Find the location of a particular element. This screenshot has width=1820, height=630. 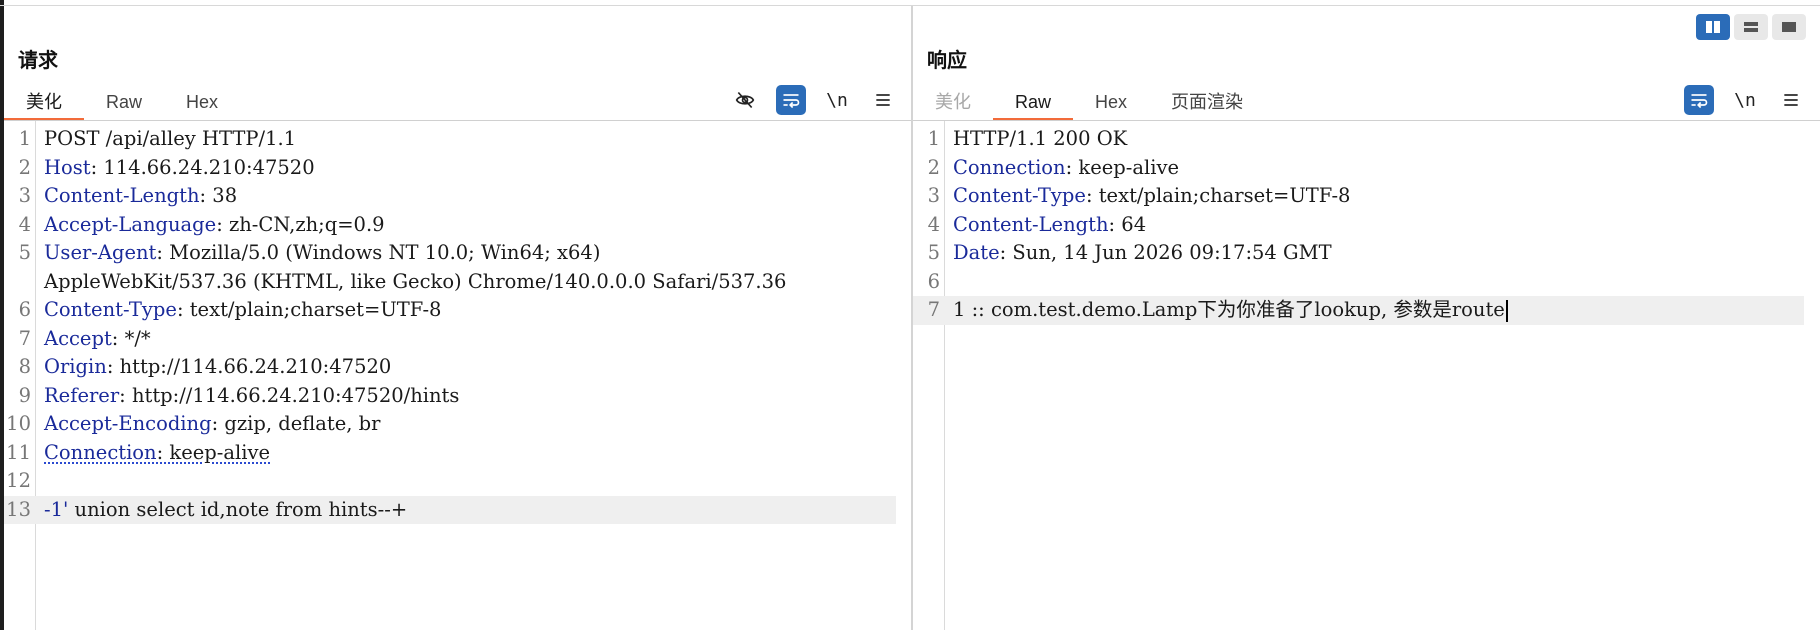

response-line: 4 Content-Length: 64 is located at coordinates (1358, 225).